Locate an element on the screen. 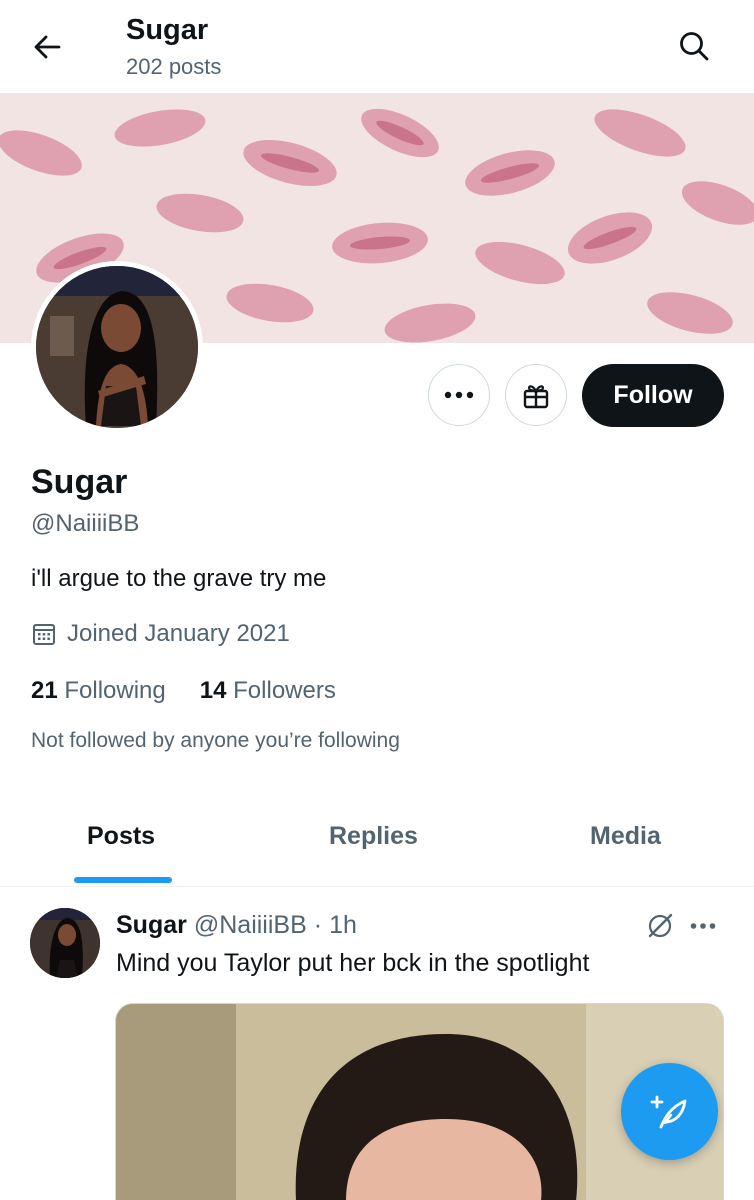 The width and height of the screenshot is (754, 1200). back-button is located at coordinates (47, 47).